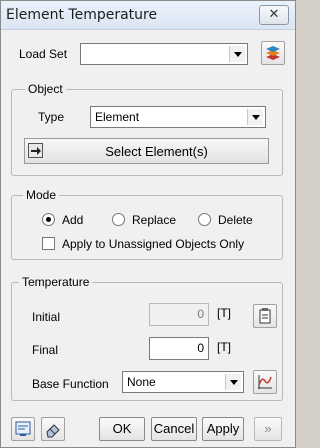 Image resolution: width=320 pixels, height=448 pixels. What do you see at coordinates (179, 314) in the screenshot?
I see `initial-temperature-field: 0` at bounding box center [179, 314].